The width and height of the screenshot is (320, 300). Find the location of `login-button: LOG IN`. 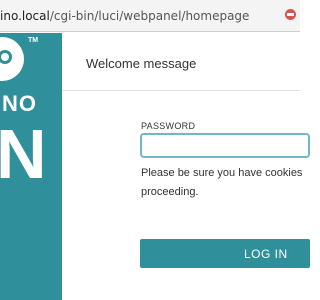

login-button: LOG IN is located at coordinates (225, 253).